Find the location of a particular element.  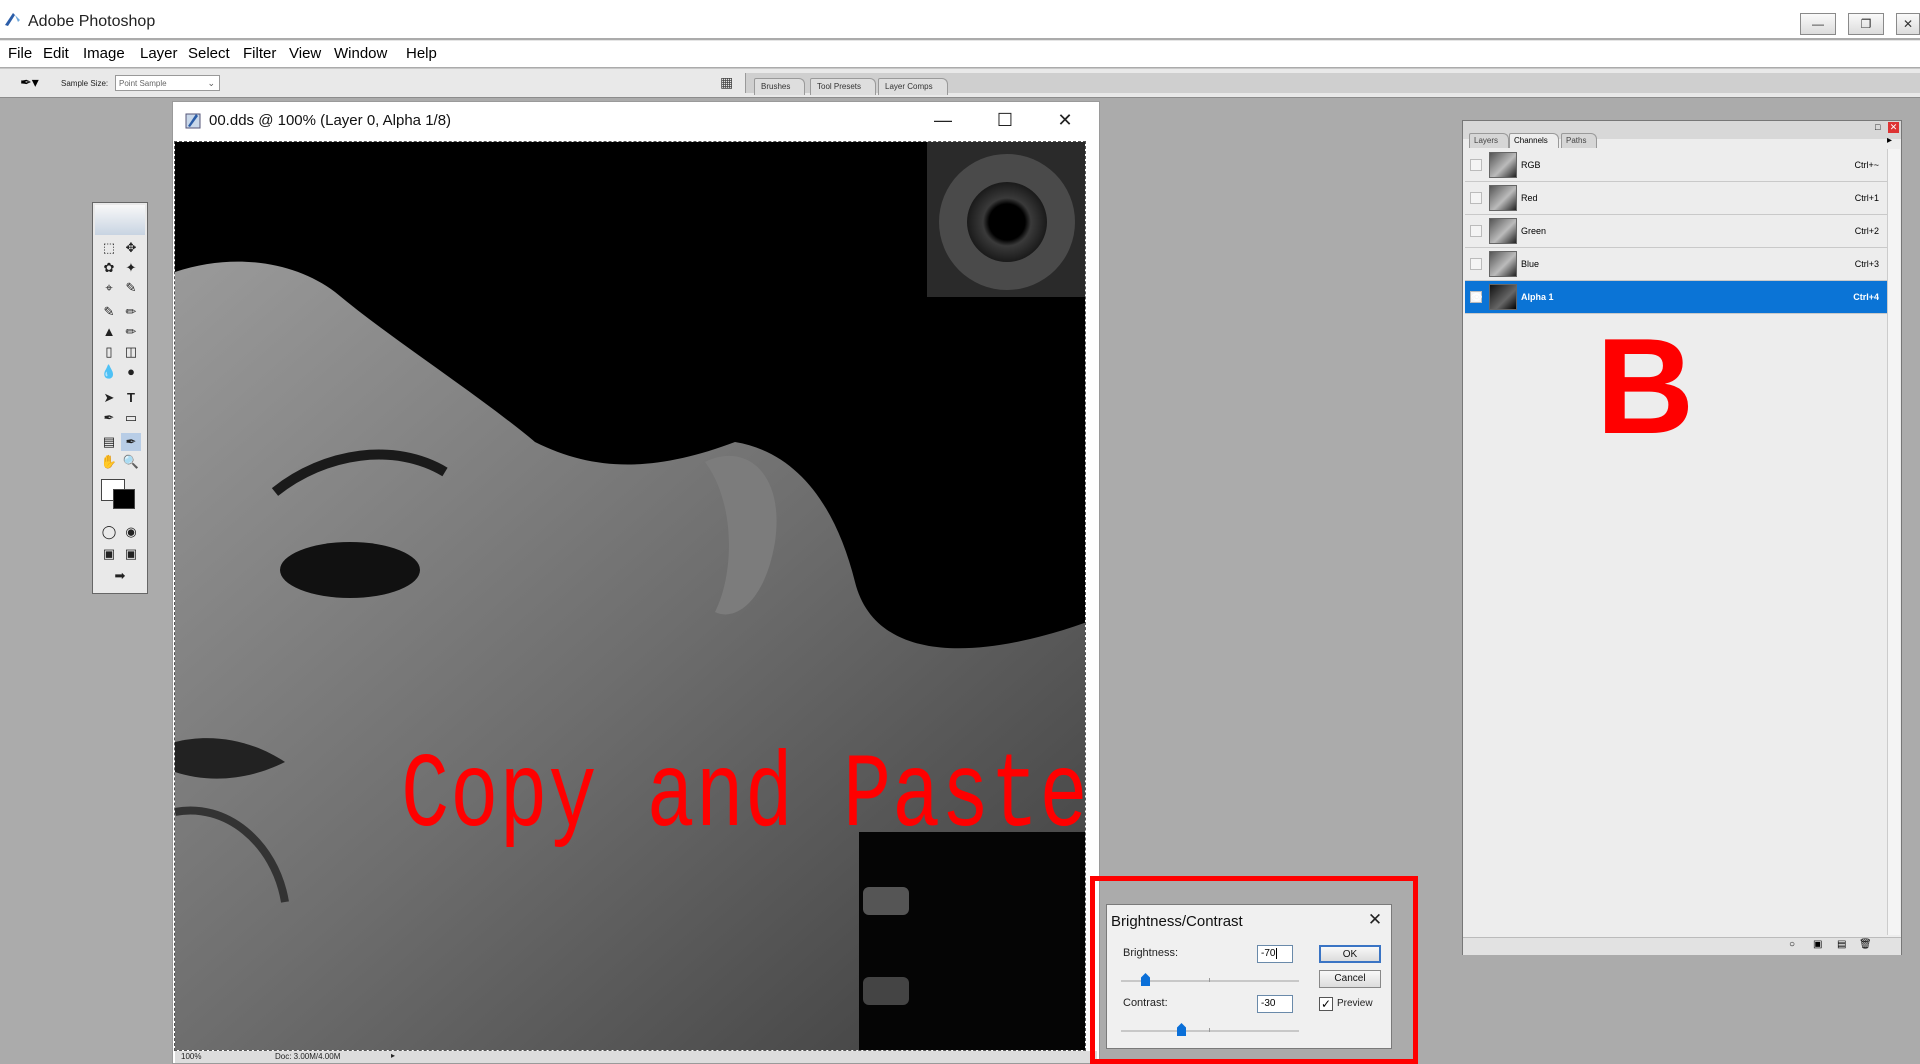

minimize-button: — is located at coordinates (1818, 24).